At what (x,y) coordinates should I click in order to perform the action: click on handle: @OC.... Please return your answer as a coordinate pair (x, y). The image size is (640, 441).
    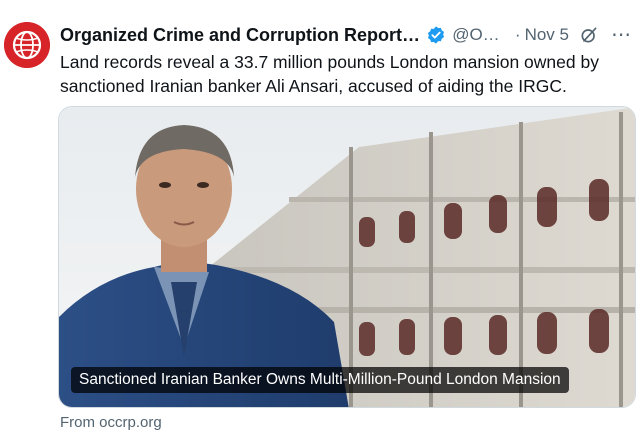
    Looking at the image, I should click on (478, 35).